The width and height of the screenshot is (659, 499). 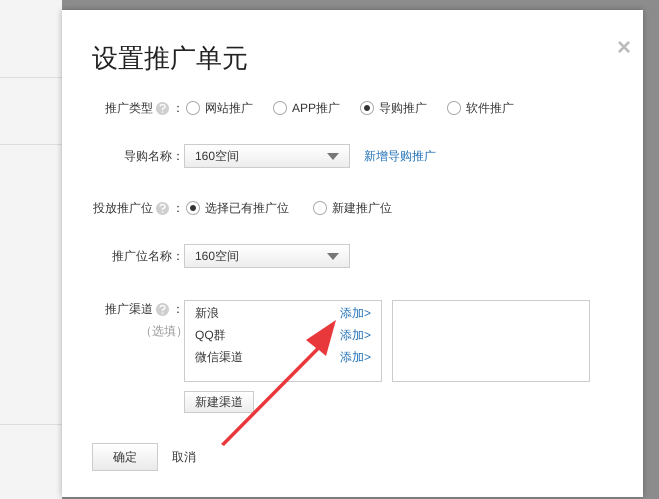 What do you see at coordinates (403, 108) in the screenshot?
I see `radio-label: 导购推广` at bounding box center [403, 108].